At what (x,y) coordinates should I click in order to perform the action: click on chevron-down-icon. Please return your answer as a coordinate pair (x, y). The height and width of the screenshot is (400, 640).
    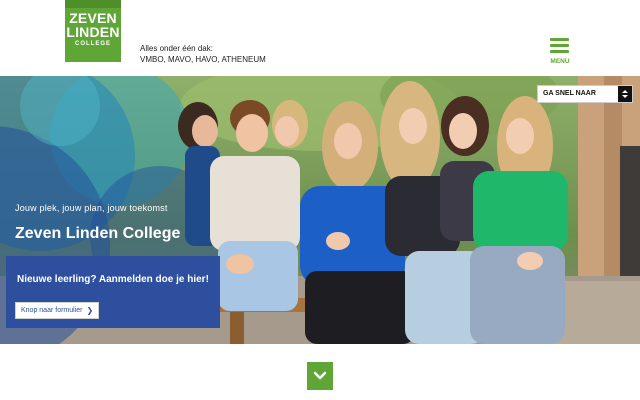
    Looking at the image, I should click on (320, 375).